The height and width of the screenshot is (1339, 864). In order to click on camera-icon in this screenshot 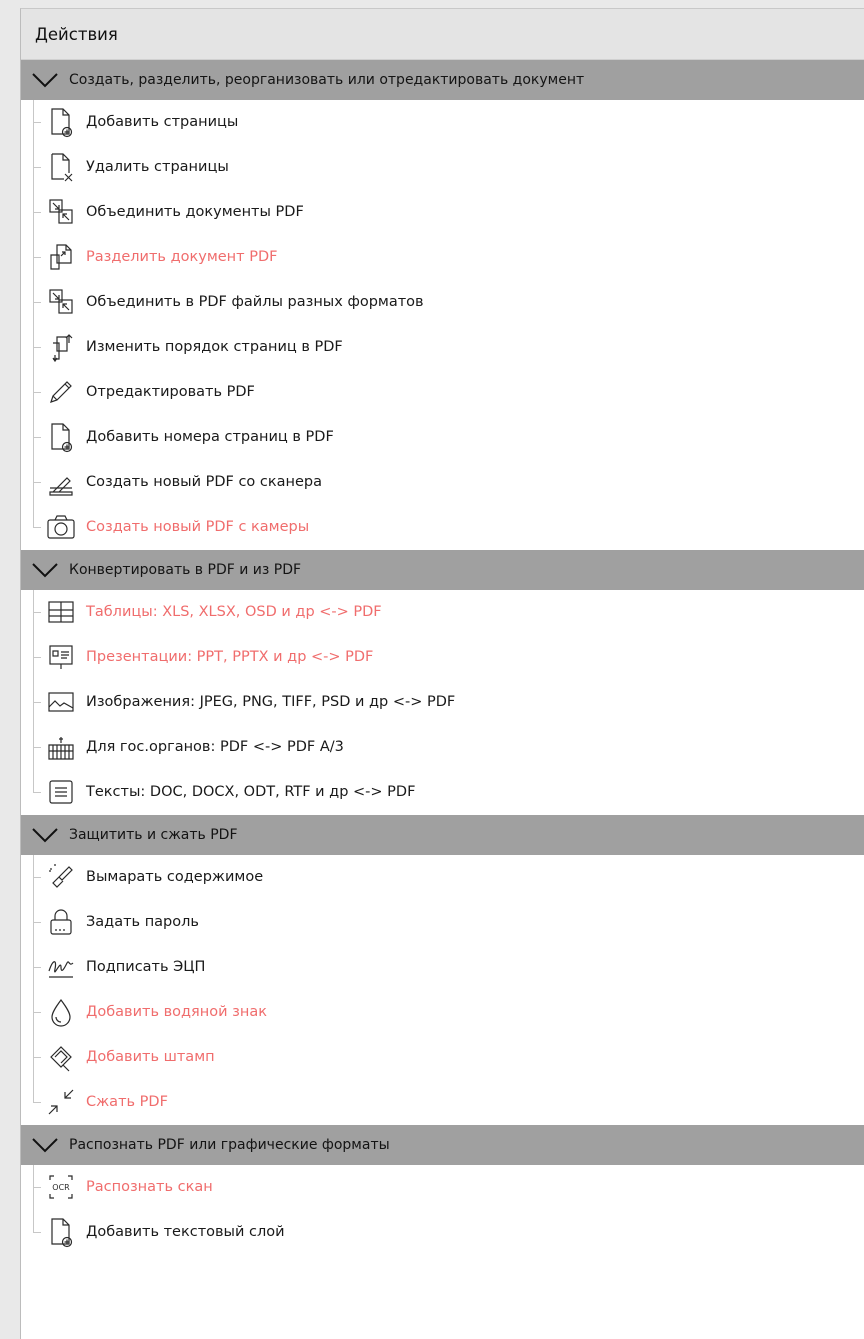, I will do `click(61, 527)`.